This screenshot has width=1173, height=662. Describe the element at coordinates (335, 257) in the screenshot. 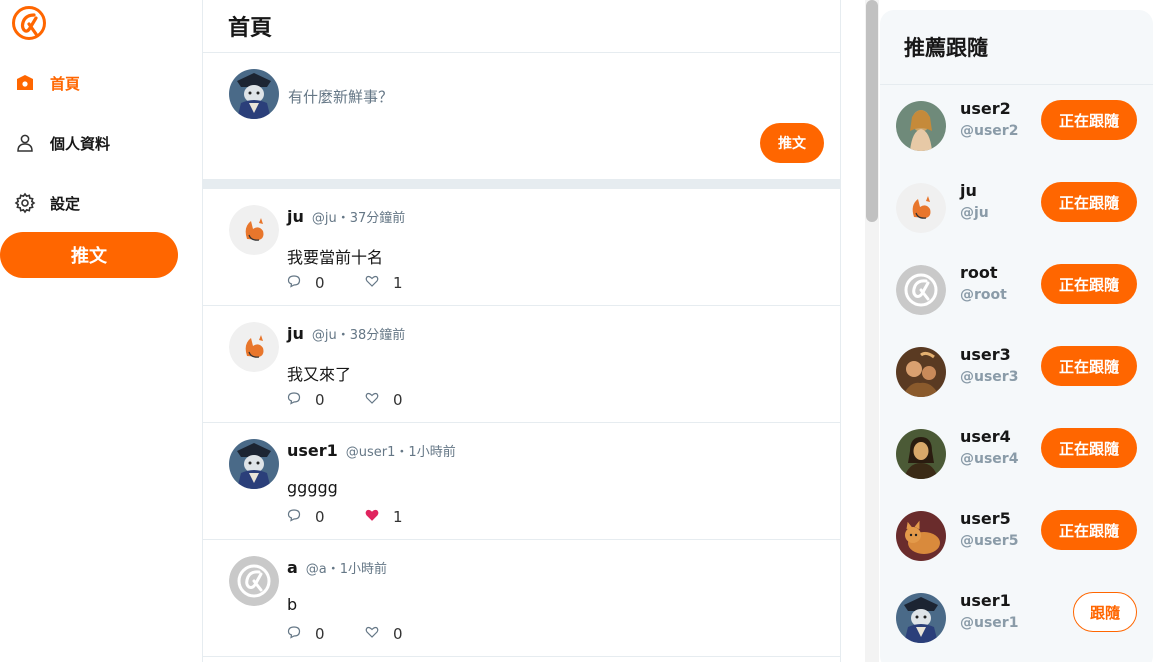

I see `tweet-text: 我要當前十名` at that location.